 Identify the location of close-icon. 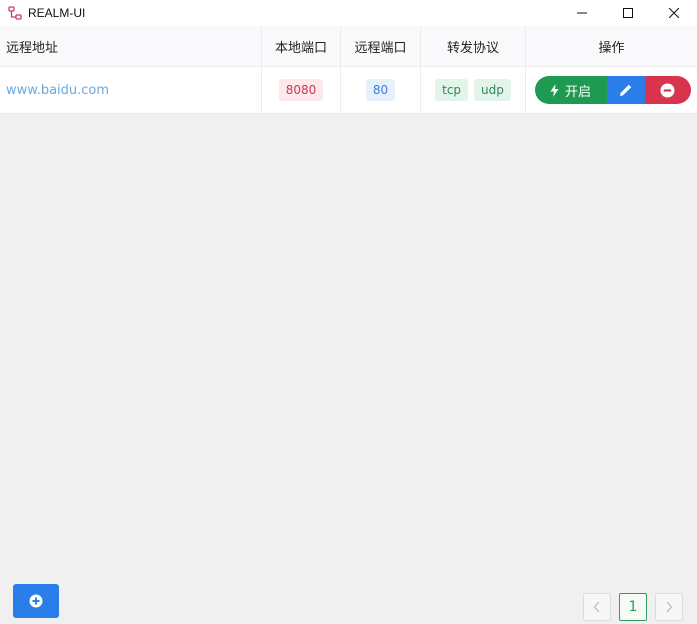
(674, 13).